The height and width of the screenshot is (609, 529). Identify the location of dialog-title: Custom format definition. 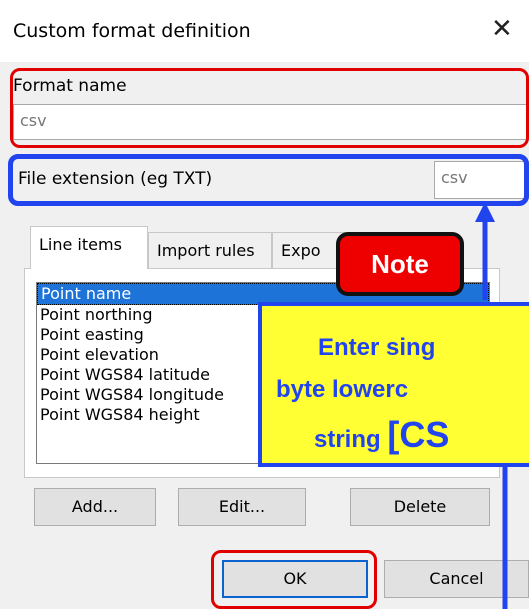
(132, 31).